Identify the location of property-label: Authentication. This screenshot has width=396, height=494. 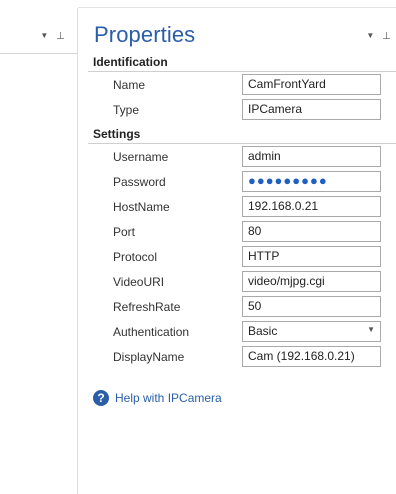
(151, 332).